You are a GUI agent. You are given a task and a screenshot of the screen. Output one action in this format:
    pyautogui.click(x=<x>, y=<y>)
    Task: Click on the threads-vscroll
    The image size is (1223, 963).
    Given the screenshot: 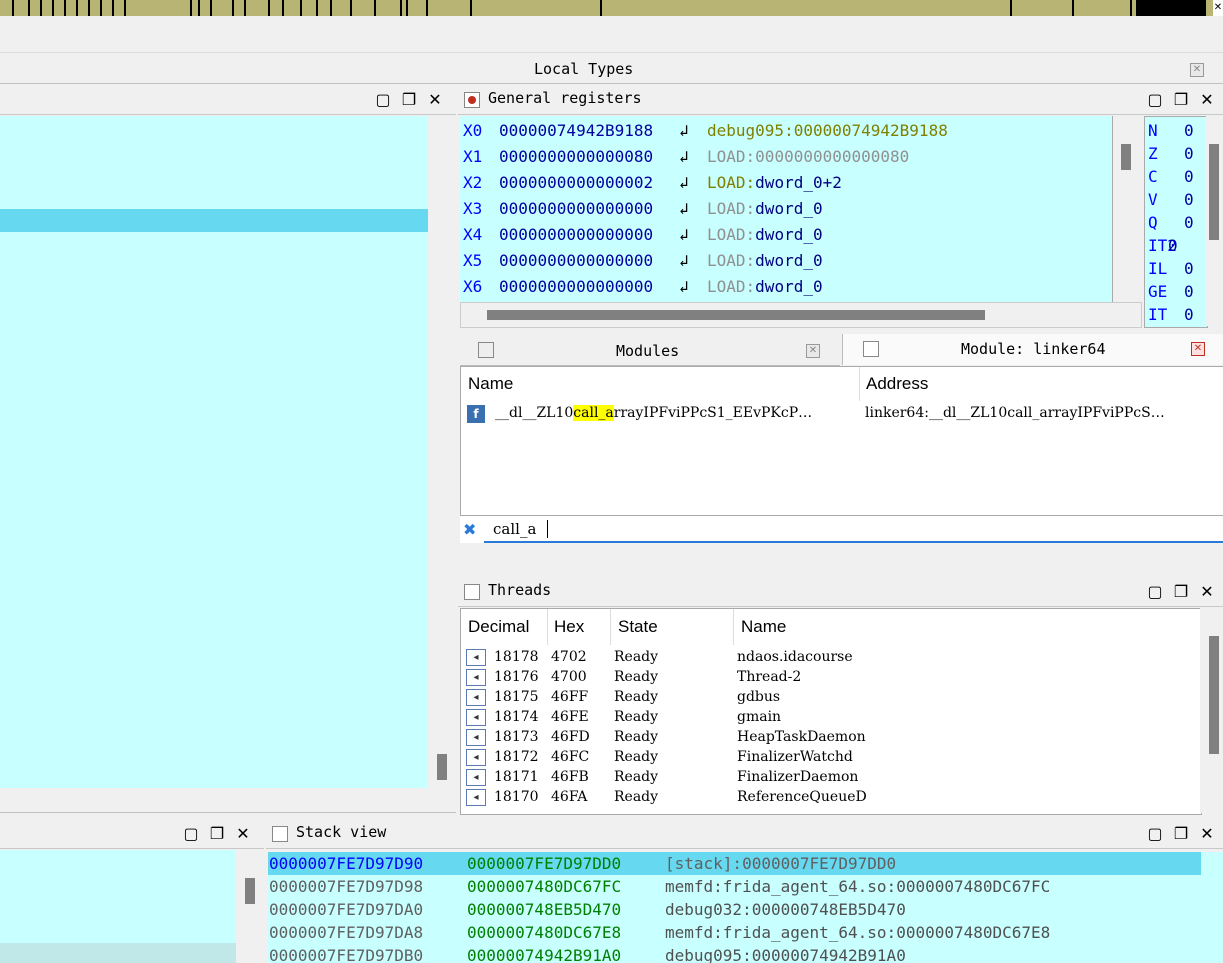 What is the action you would take?
    pyautogui.click(x=1211, y=710)
    